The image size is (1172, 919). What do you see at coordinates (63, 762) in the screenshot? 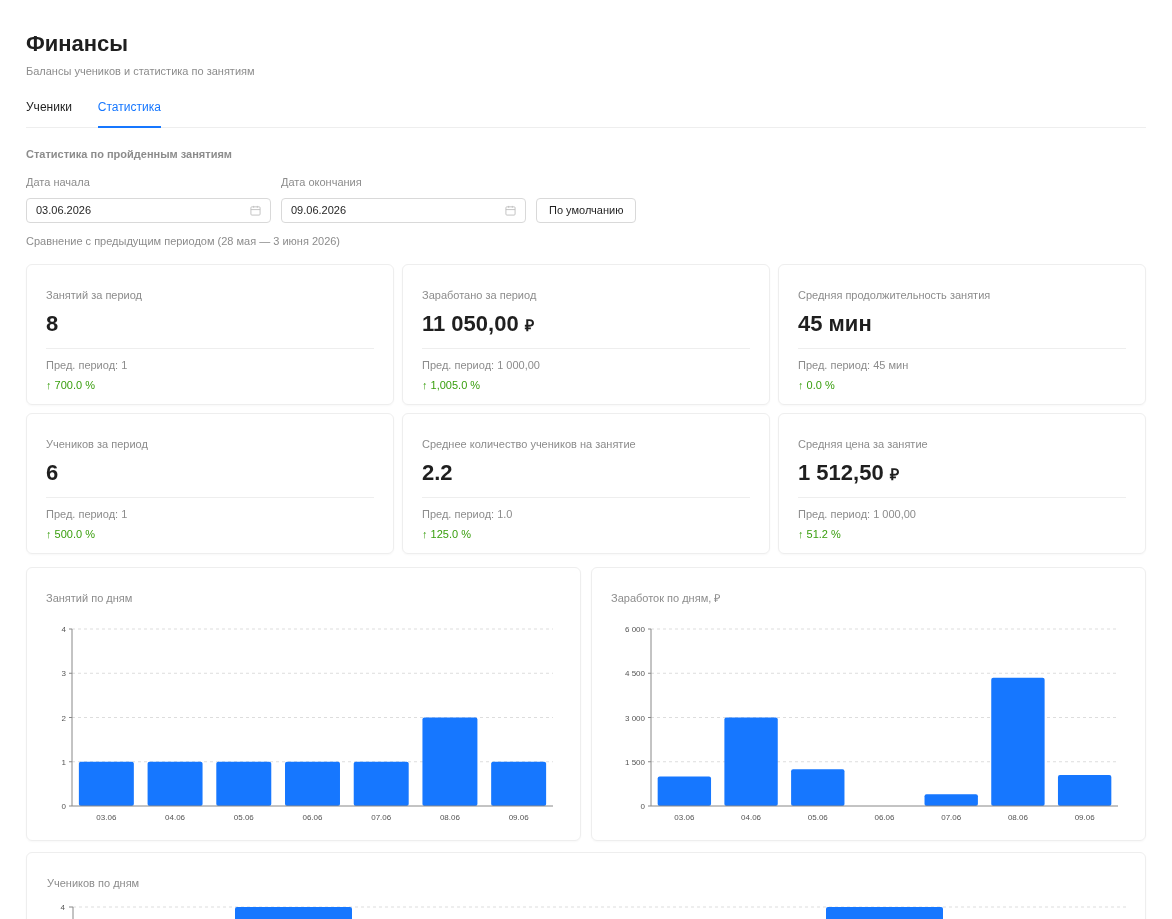
I see `axis-tick-label: 1` at bounding box center [63, 762].